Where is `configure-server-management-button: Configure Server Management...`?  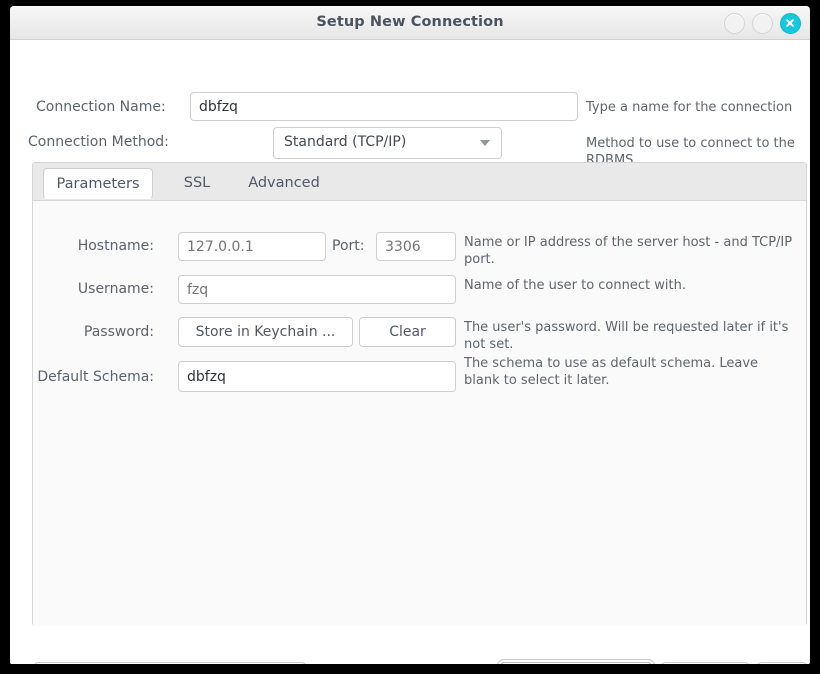 configure-server-management-button: Configure Server Management... is located at coordinates (170, 663).